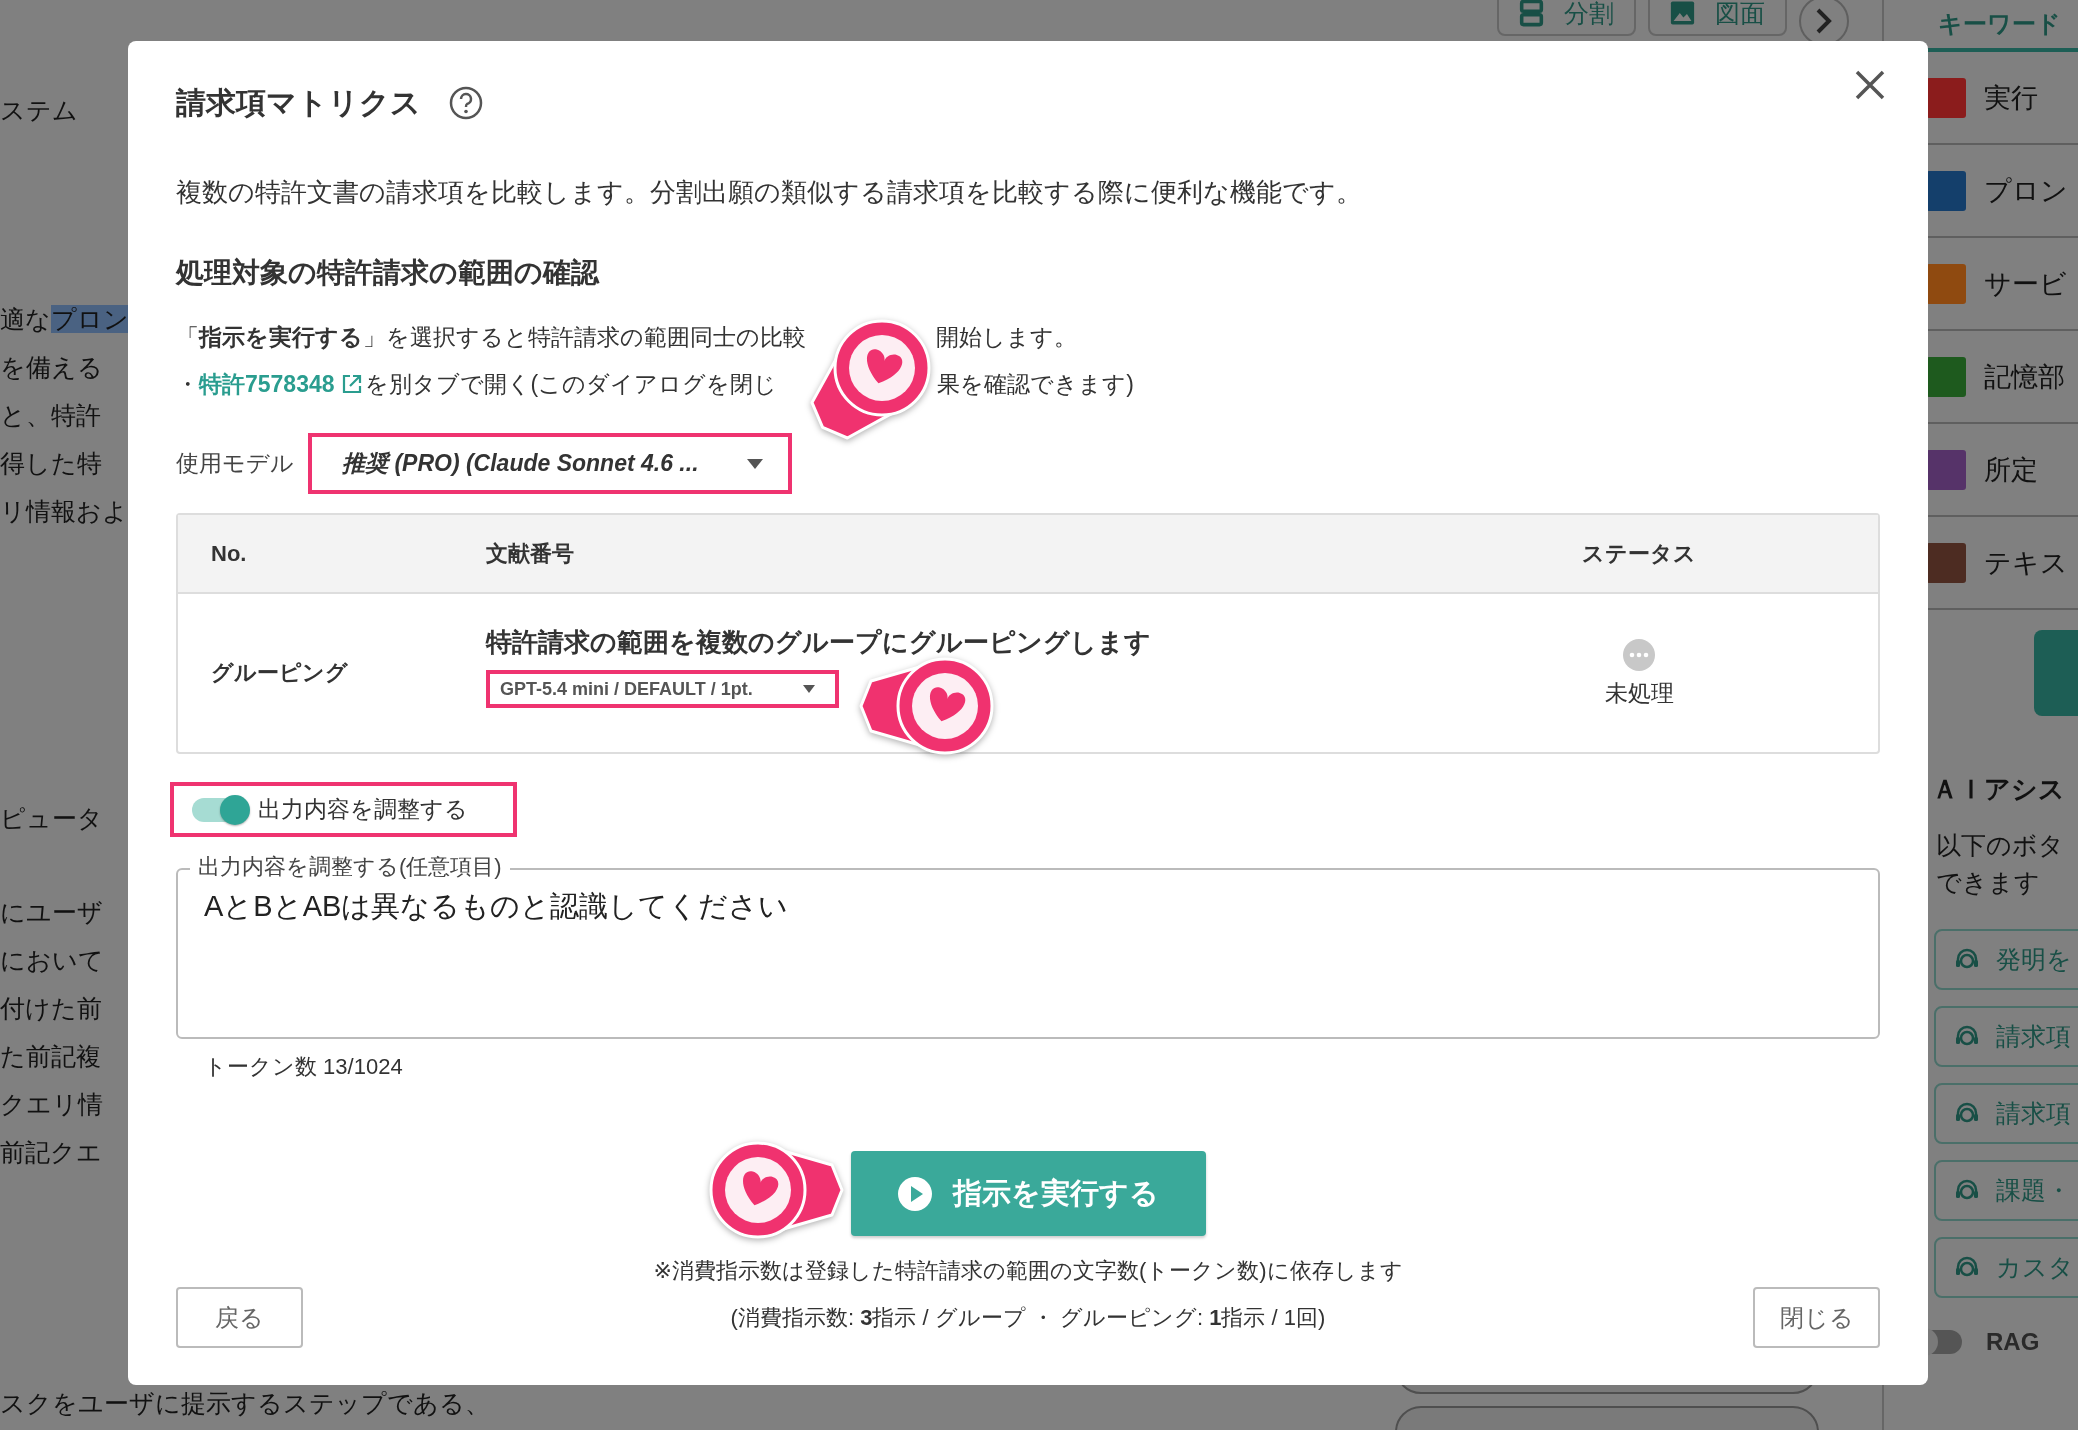 The width and height of the screenshot is (2078, 1430). Describe the element at coordinates (64, 319) in the screenshot. I see `document-text: 適なプロン` at that location.